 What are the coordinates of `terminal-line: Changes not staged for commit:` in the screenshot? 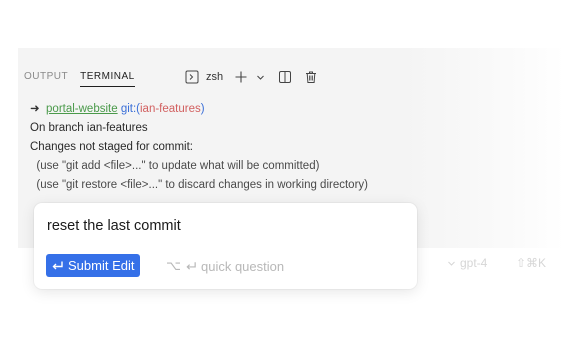 It's located at (111, 147).